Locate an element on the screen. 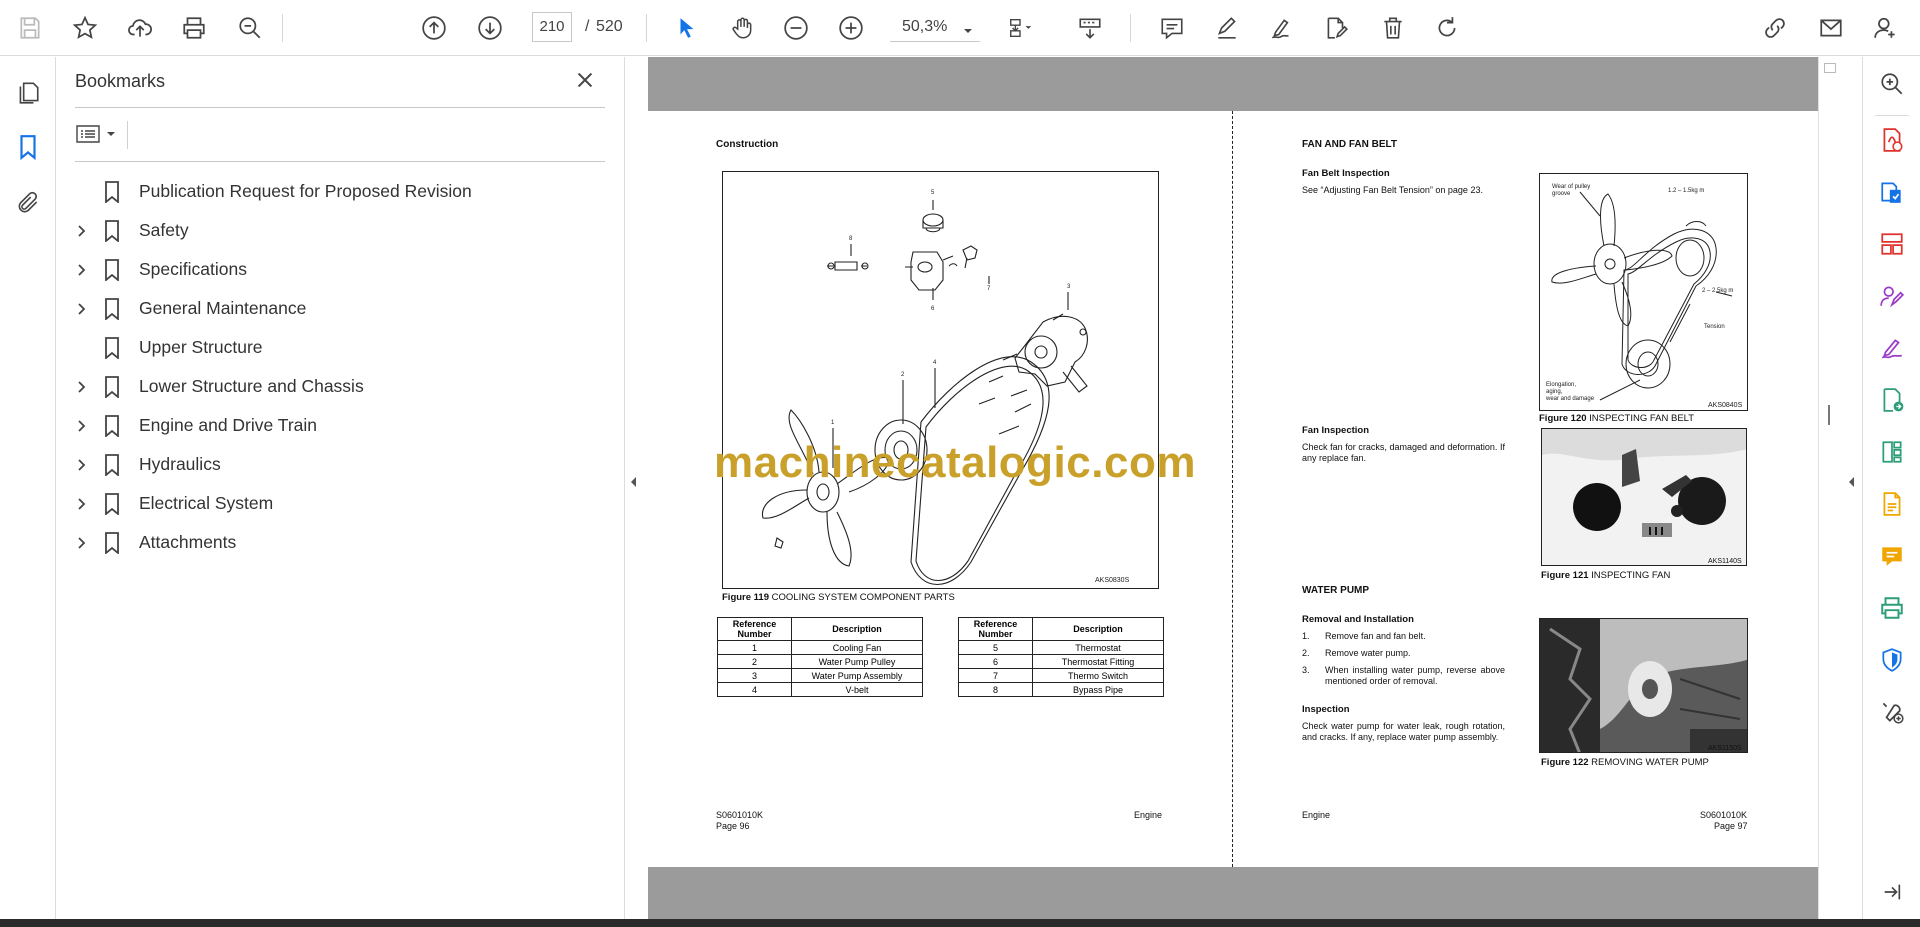  bookmark-item: Lower Structure and Chassis is located at coordinates (341, 386).